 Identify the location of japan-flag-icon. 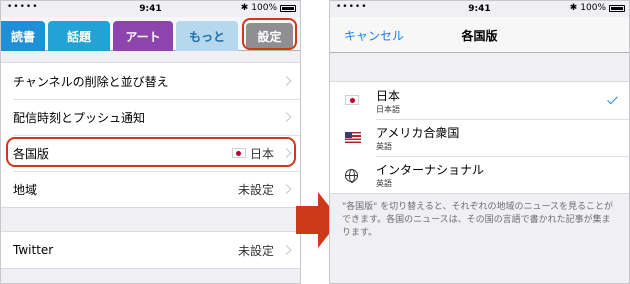
(352, 100).